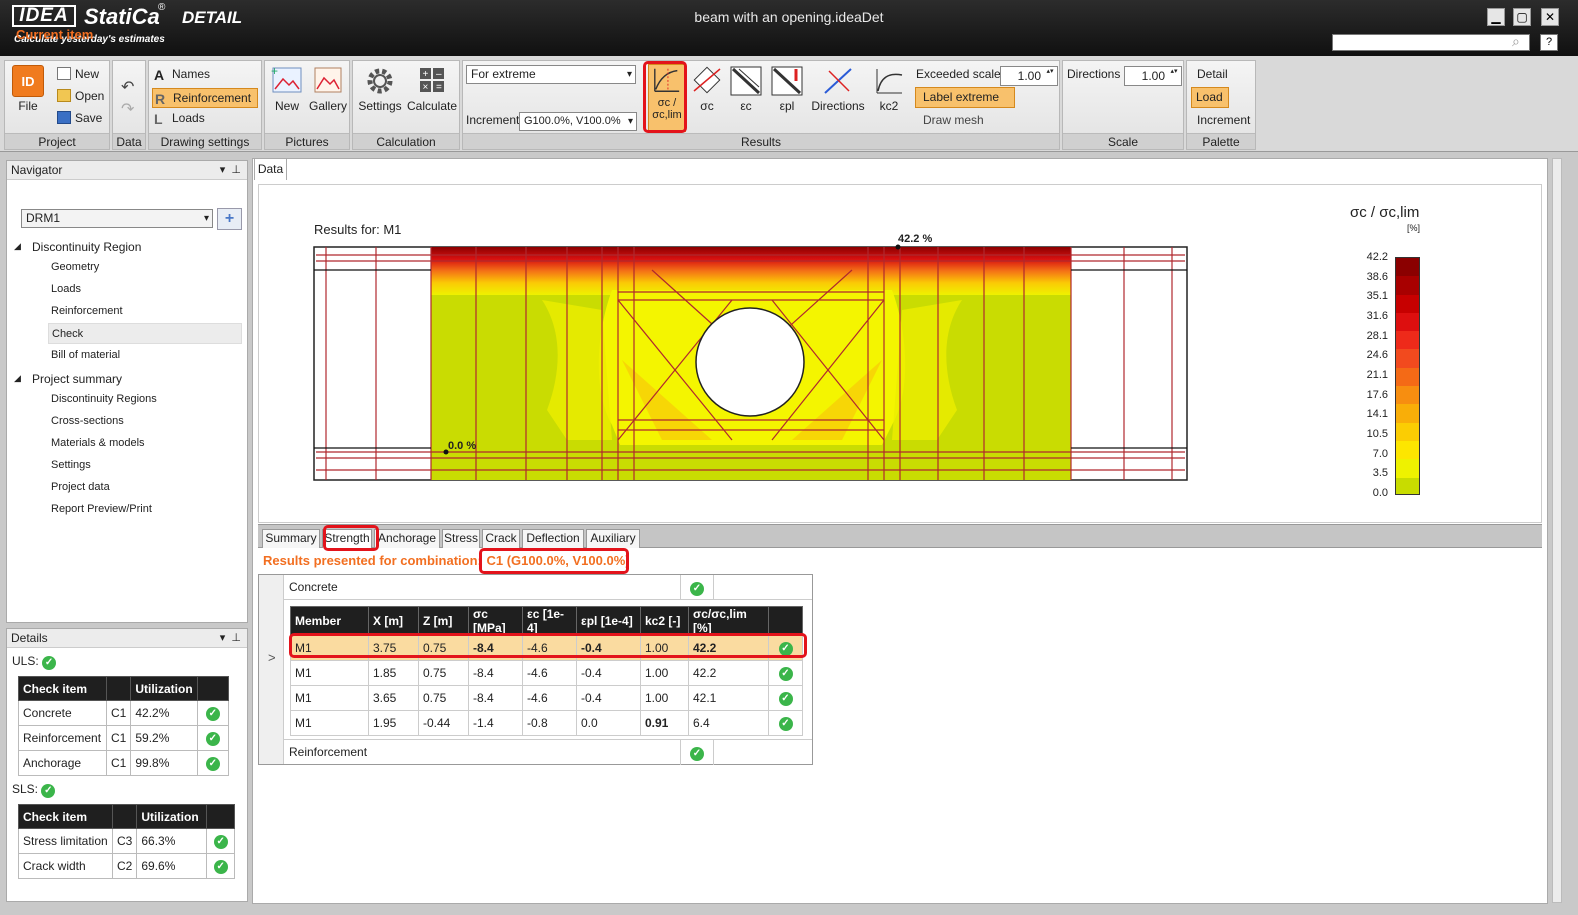 The width and height of the screenshot is (1578, 915). Describe the element at coordinates (287, 89) in the screenshot. I see `new-picture-button: + New` at that location.